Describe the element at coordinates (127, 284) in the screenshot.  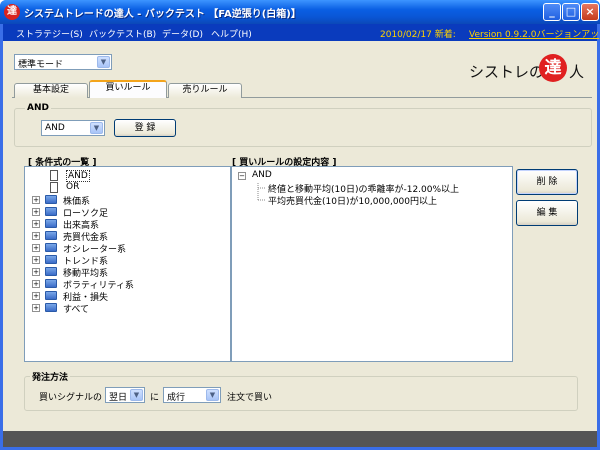
I see `tree-item-volatility: + ボラティリティ系` at that location.